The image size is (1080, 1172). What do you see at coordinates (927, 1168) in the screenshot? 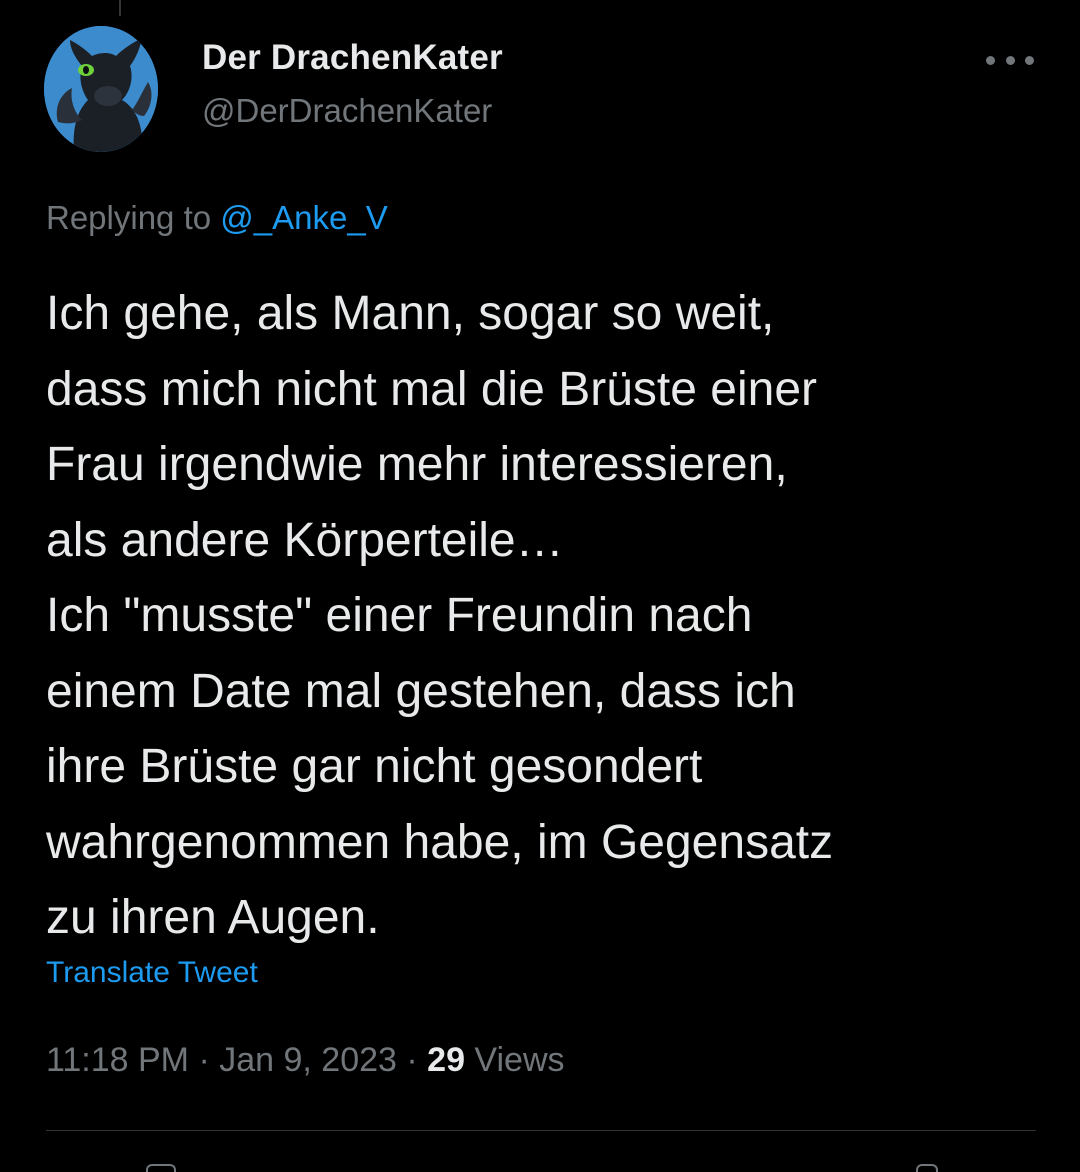
I see `share-icon` at bounding box center [927, 1168].